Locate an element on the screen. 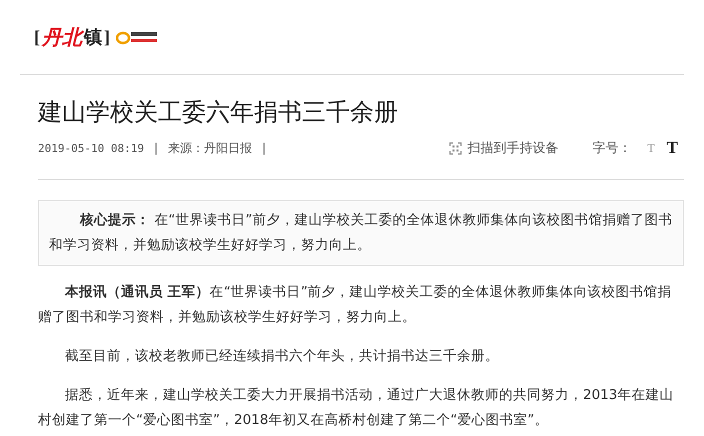 The width and height of the screenshot is (704, 436). summary-text: 核心提示： 在“世界读书日”前夕，建山学校关工委的全体退休教师集体向该校图书馆捐赠了图书和学习资料，并勉励该校学生好好学习，努力向上。 is located at coordinates (361, 233).